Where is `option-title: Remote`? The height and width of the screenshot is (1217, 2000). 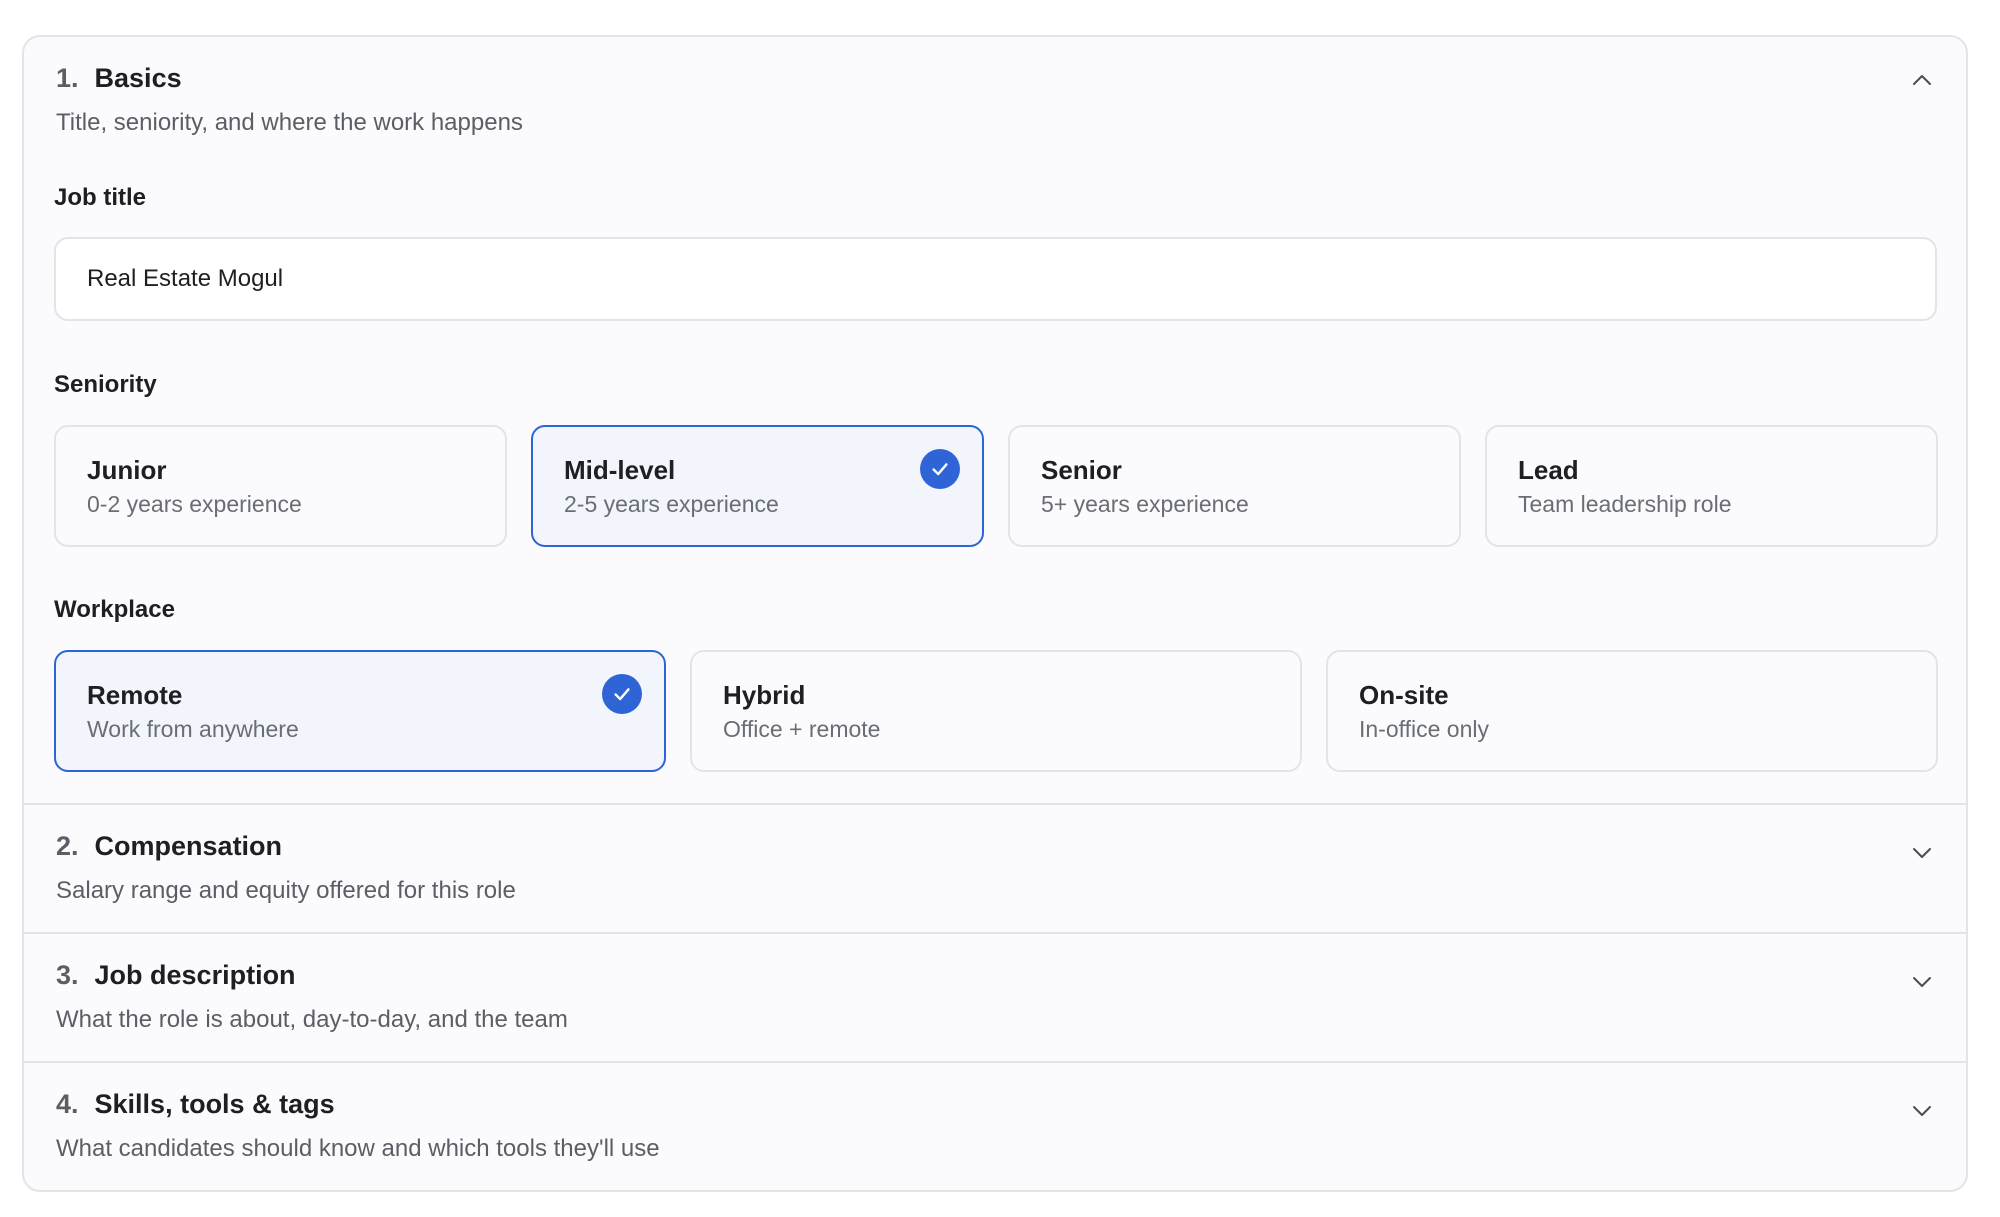
option-title: Remote is located at coordinates (135, 695).